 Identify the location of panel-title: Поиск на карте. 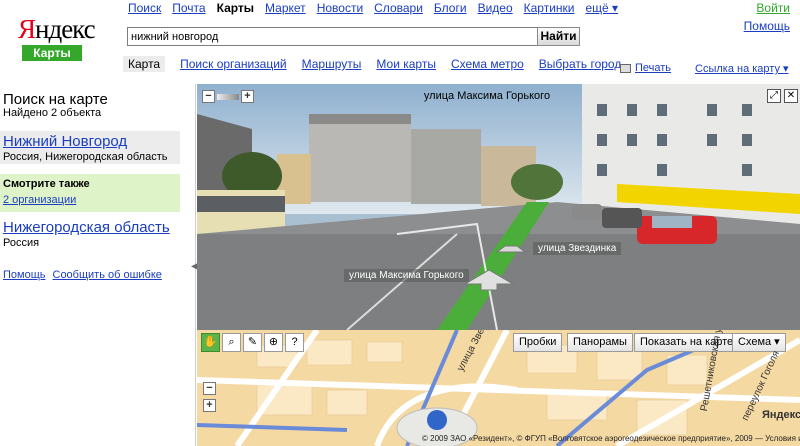
(55, 99).